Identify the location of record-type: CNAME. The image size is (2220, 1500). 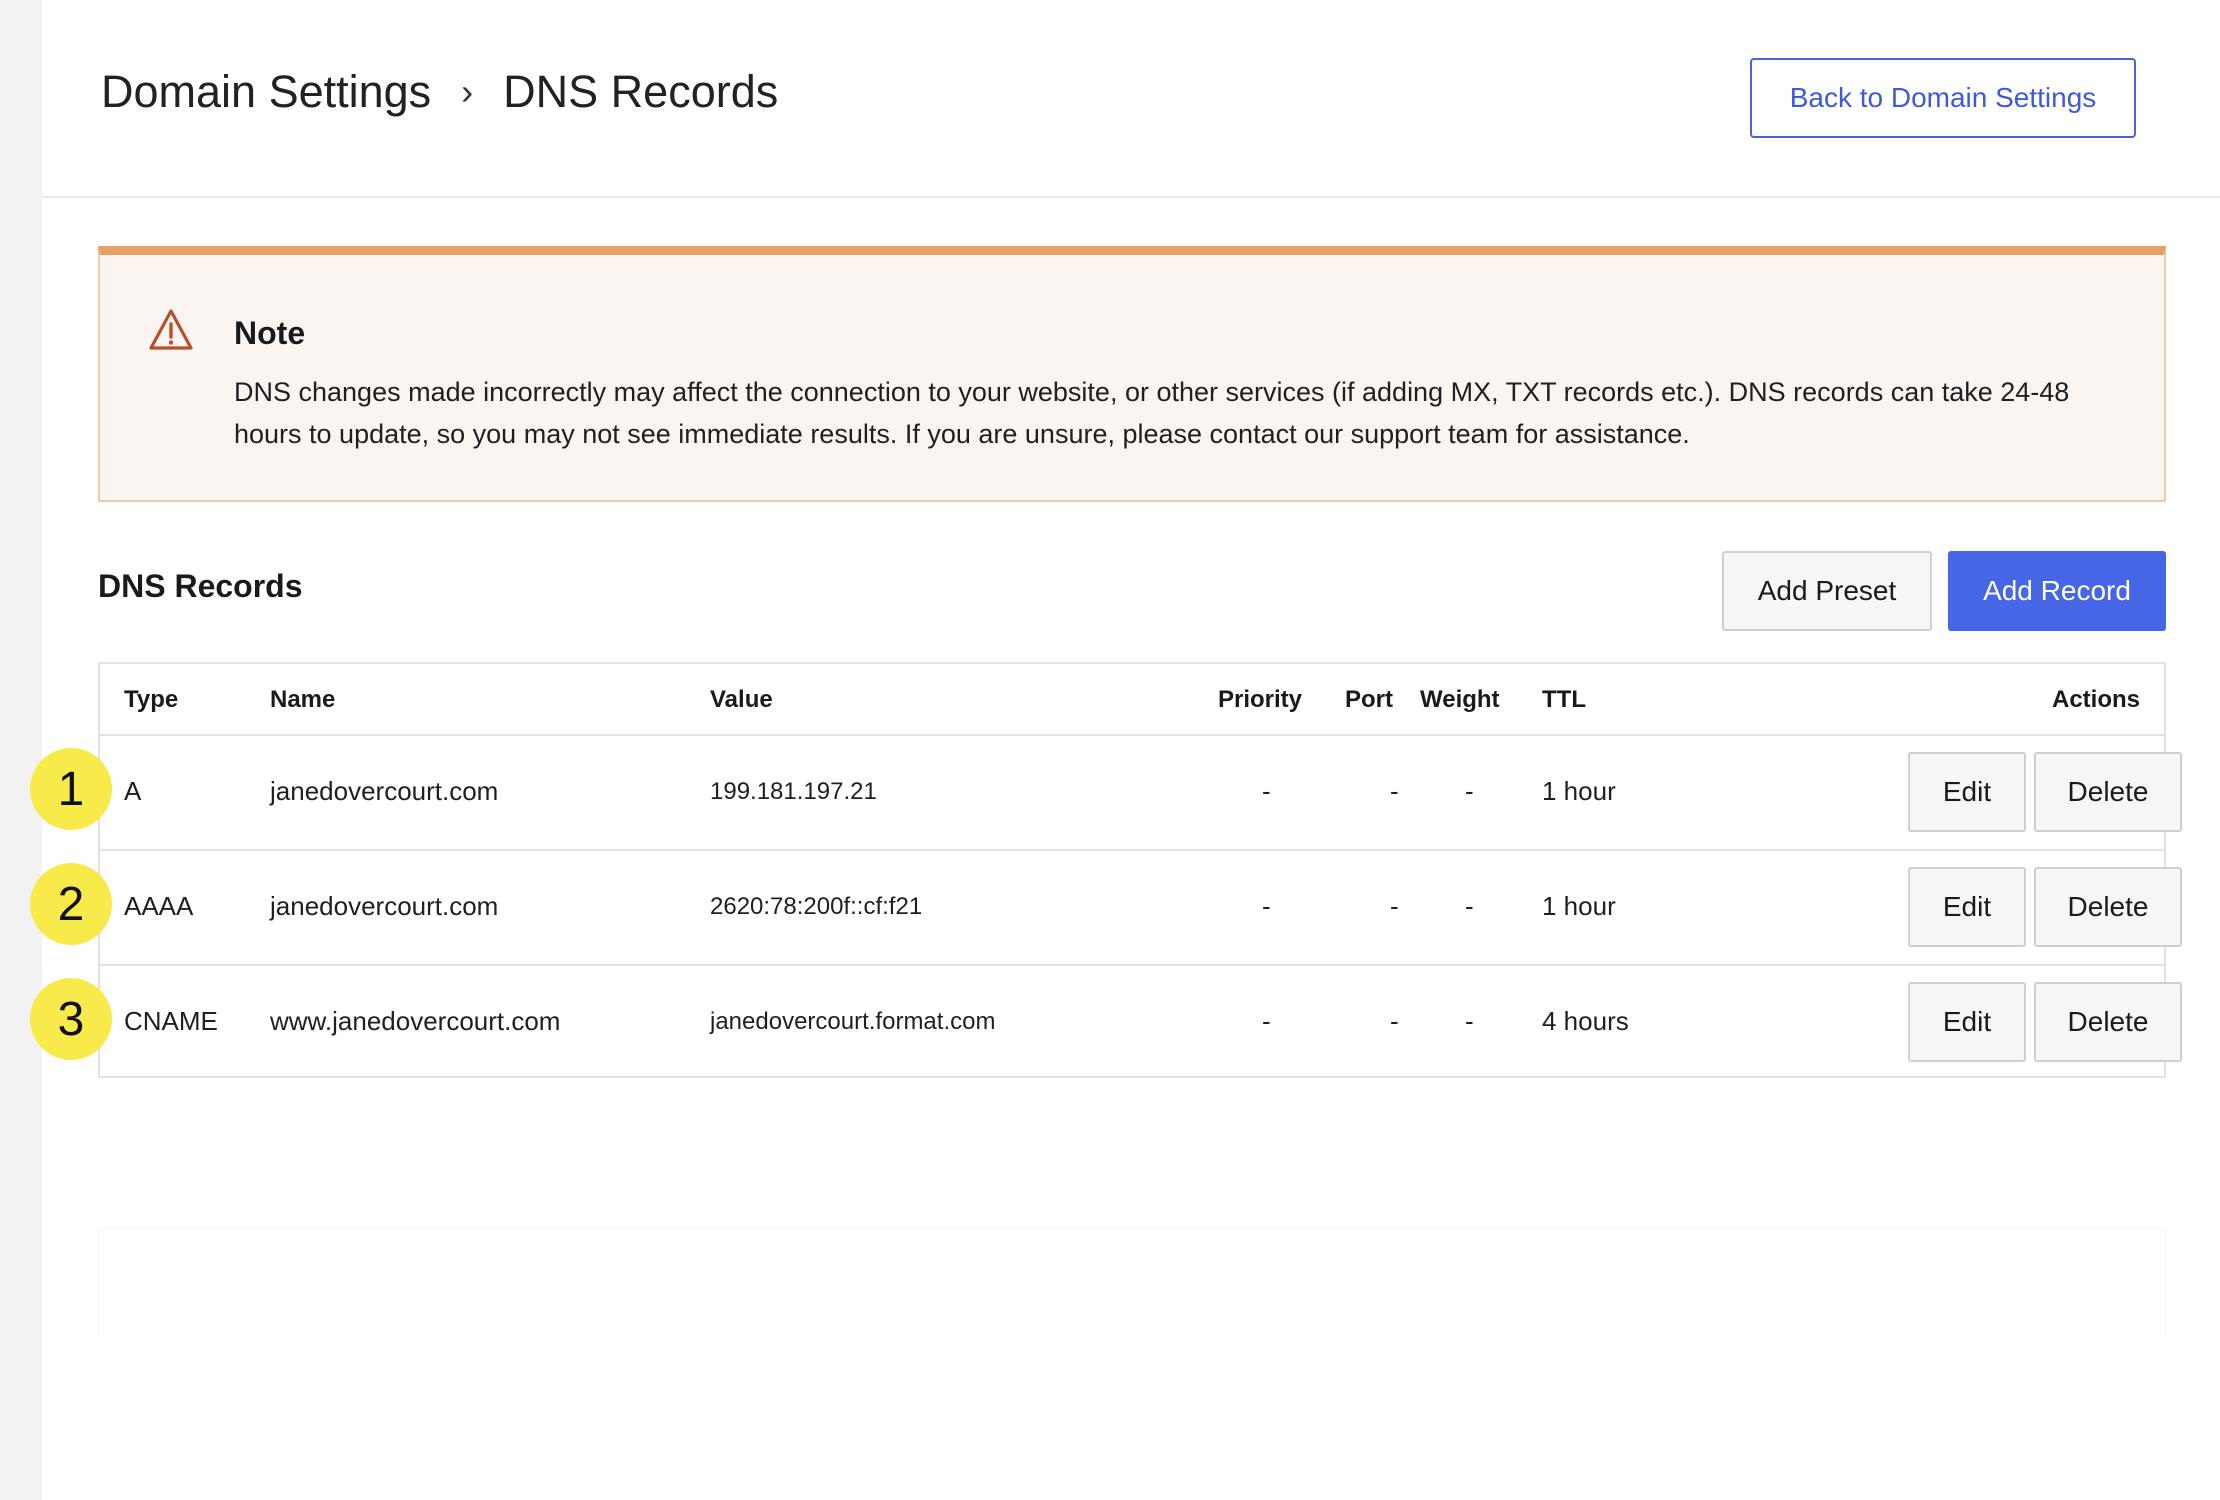
(171, 1021).